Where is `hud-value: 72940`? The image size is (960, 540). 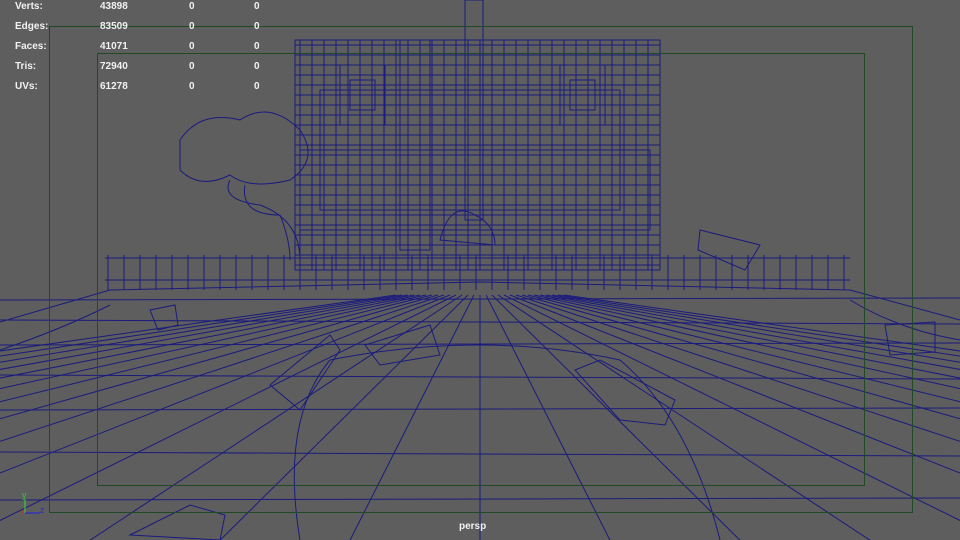 hud-value: 72940 is located at coordinates (114, 66).